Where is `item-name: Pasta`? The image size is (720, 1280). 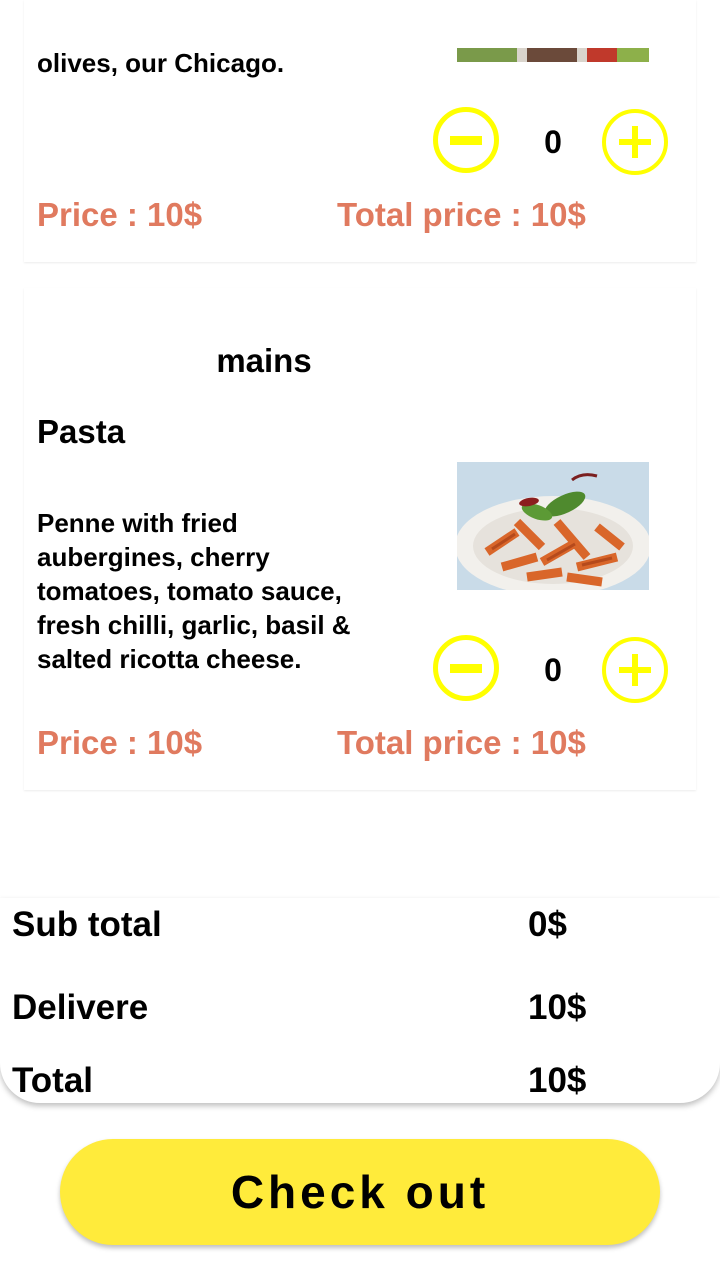 item-name: Pasta is located at coordinates (81, 431).